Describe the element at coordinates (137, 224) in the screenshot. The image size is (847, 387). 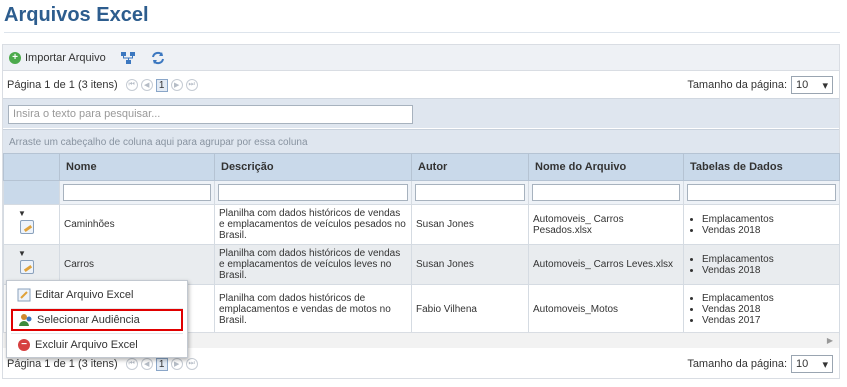
I see `cell-nome: Caminhões` at that location.